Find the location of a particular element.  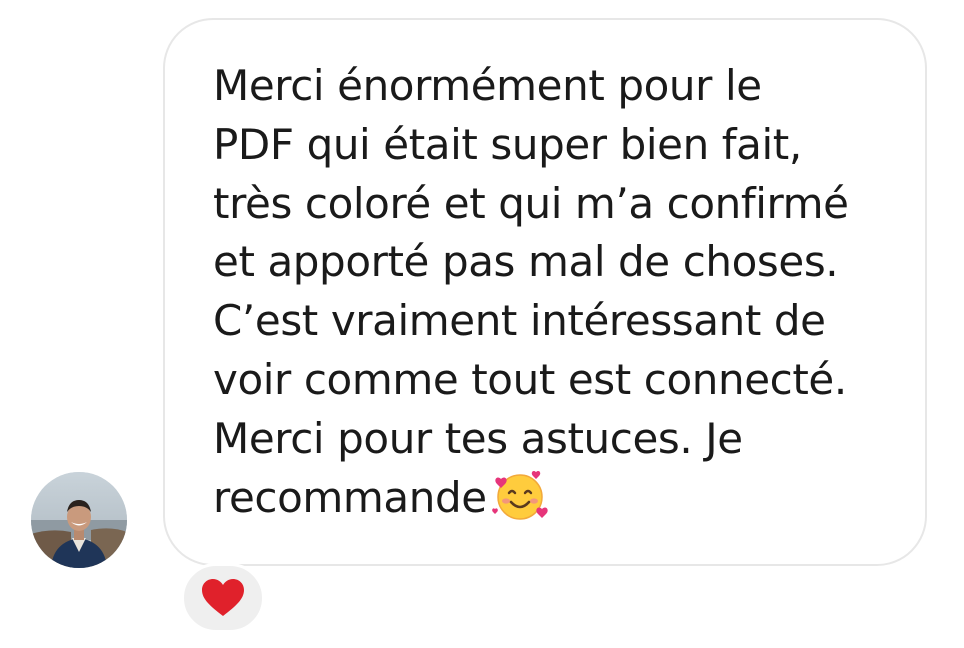

heart-reaction-button is located at coordinates (223, 598).